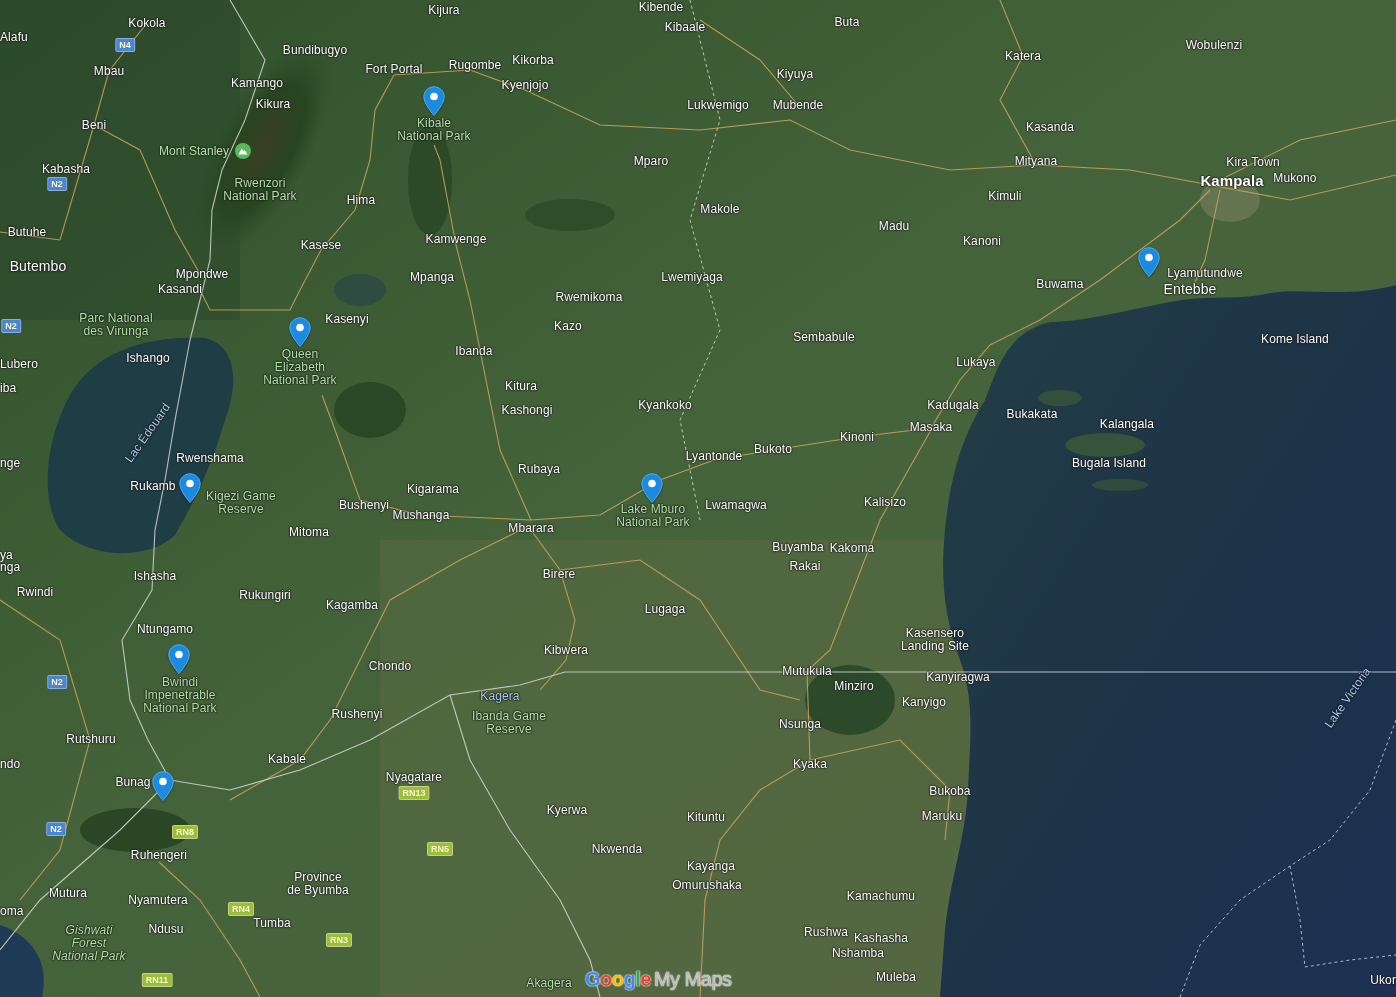 The height and width of the screenshot is (997, 1396). Describe the element at coordinates (589, 297) in the screenshot. I see `place-label: Rwemikoma` at that location.